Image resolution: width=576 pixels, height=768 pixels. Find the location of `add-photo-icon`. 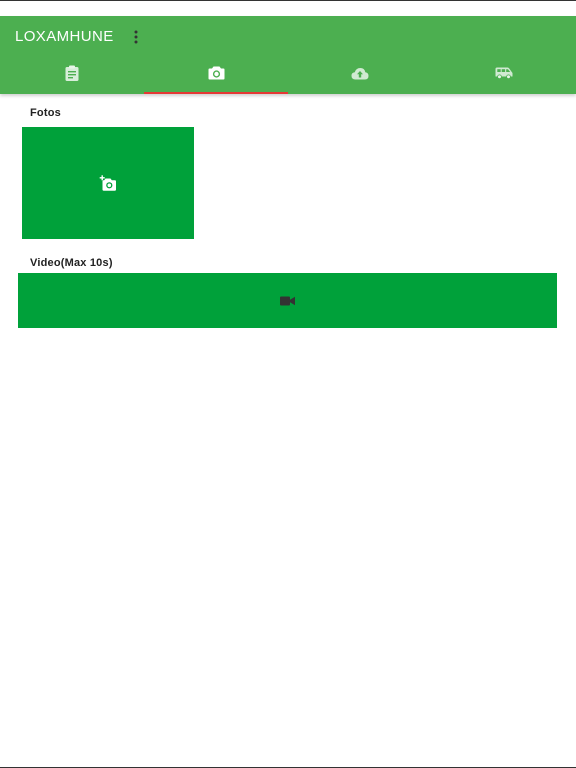

add-photo-icon is located at coordinates (107, 183).